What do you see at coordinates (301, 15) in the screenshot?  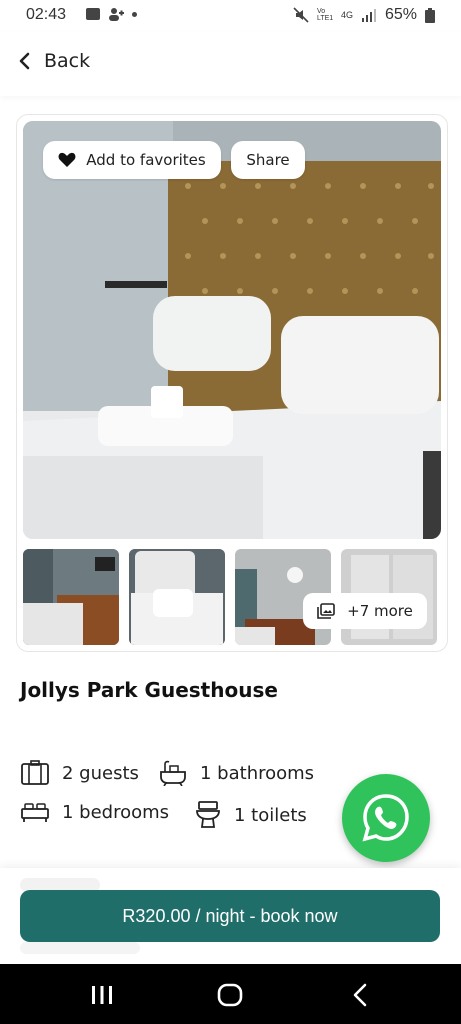 I see `mute-icon` at bounding box center [301, 15].